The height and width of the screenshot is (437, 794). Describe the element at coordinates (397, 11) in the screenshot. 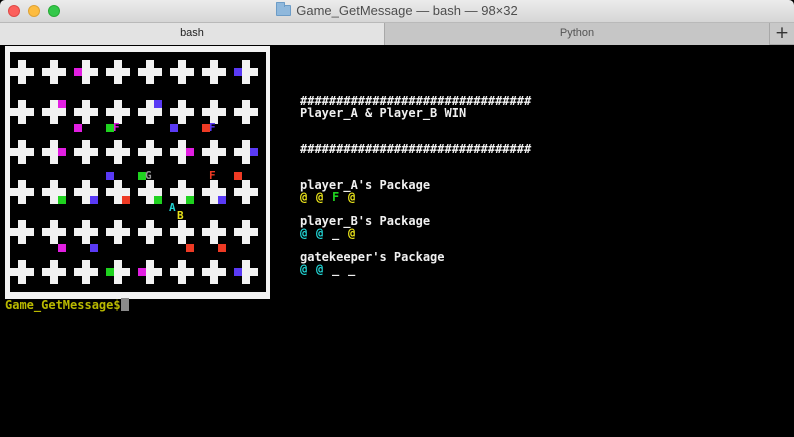

I see `title-bar: Game_GetMessage — bash — 98×32` at that location.